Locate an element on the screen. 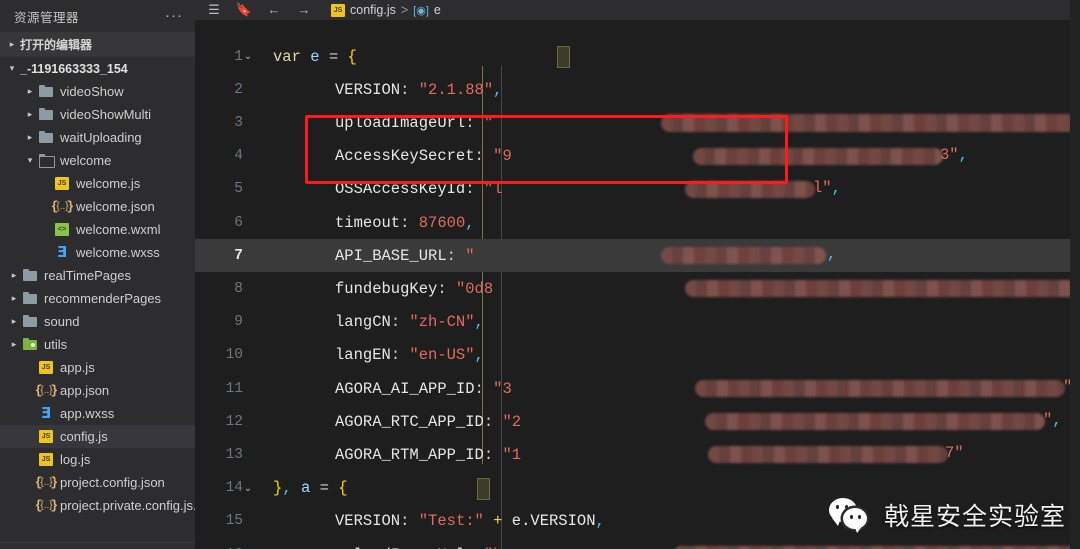  file-tree-item-label: videoShow is located at coordinates (92, 91).